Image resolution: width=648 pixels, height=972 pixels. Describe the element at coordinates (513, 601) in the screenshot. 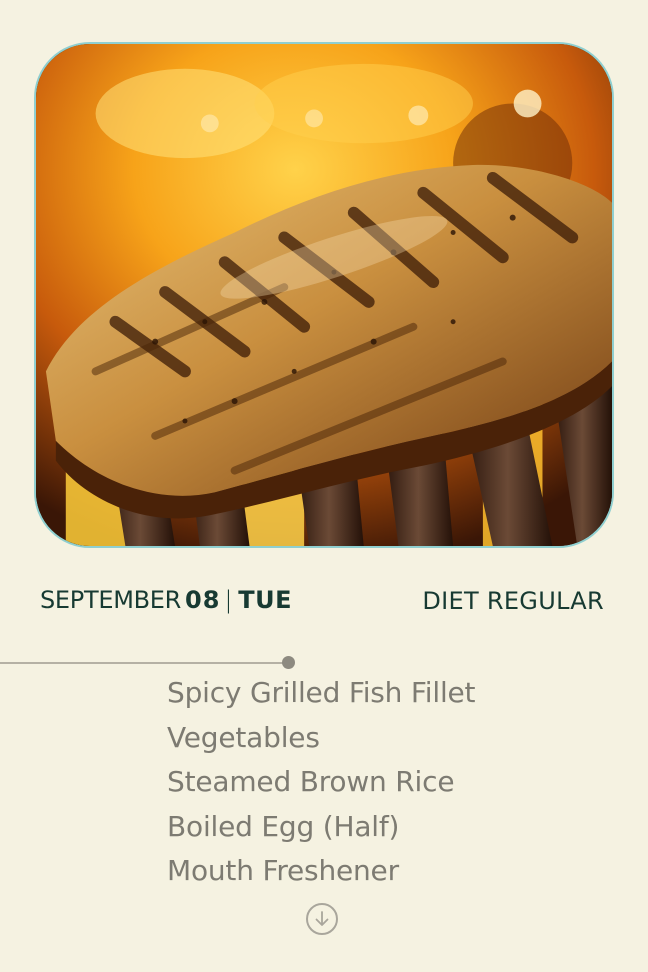

I see `diet-type-label: DIET REGULAR` at that location.